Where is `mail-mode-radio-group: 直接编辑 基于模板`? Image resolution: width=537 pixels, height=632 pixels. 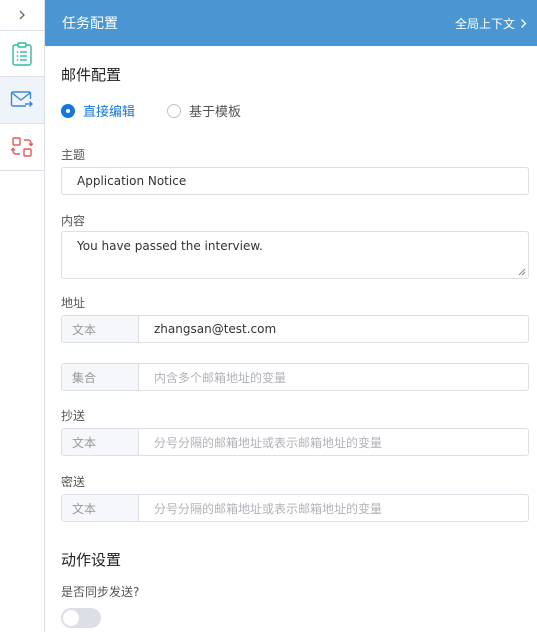 mail-mode-radio-group: 直接编辑 基于模板 is located at coordinates (167, 110).